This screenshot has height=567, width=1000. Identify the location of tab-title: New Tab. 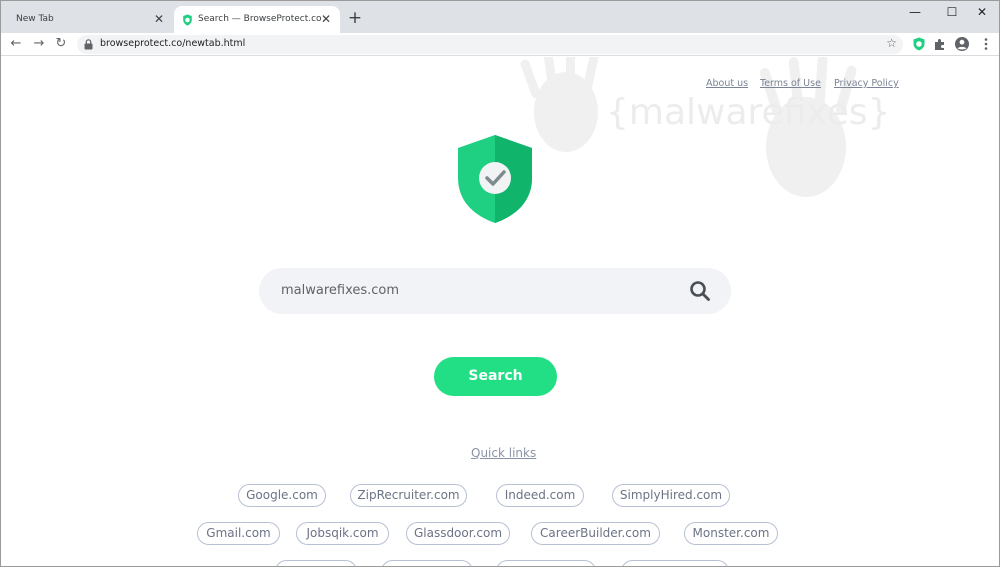
(35, 19).